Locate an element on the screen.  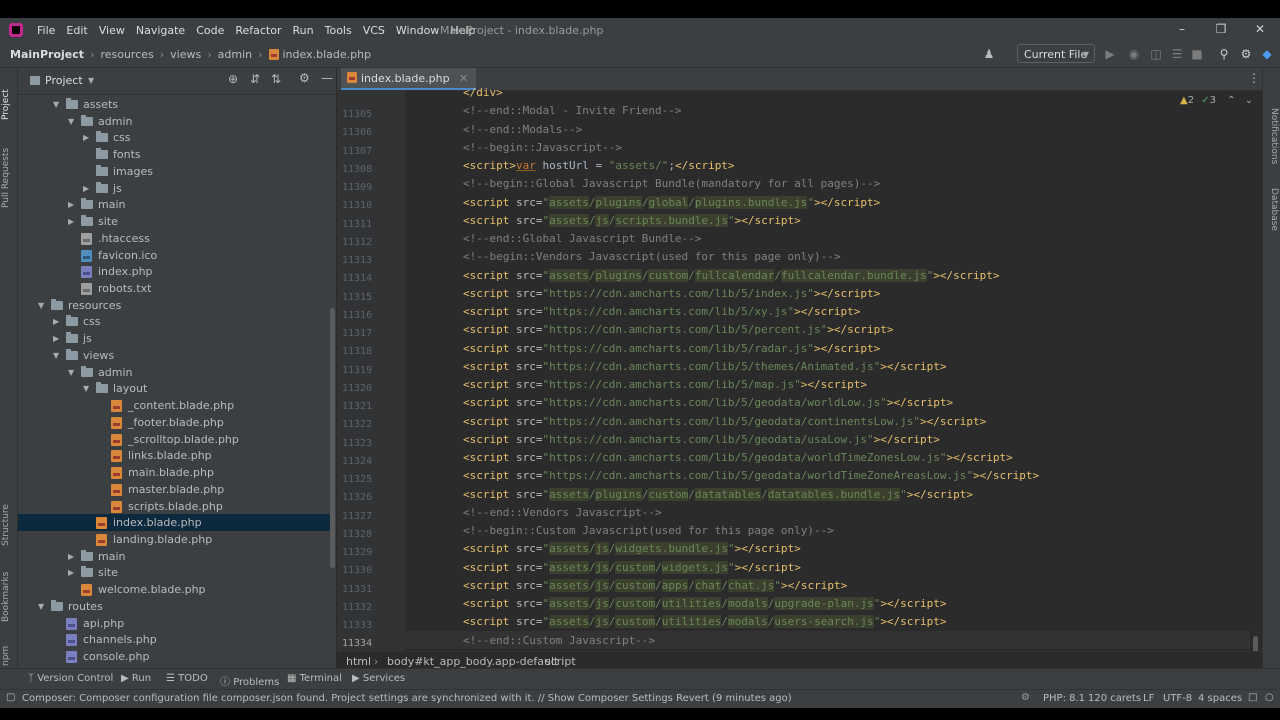
coverage-icon: ◫ is located at coordinates (1156, 54).